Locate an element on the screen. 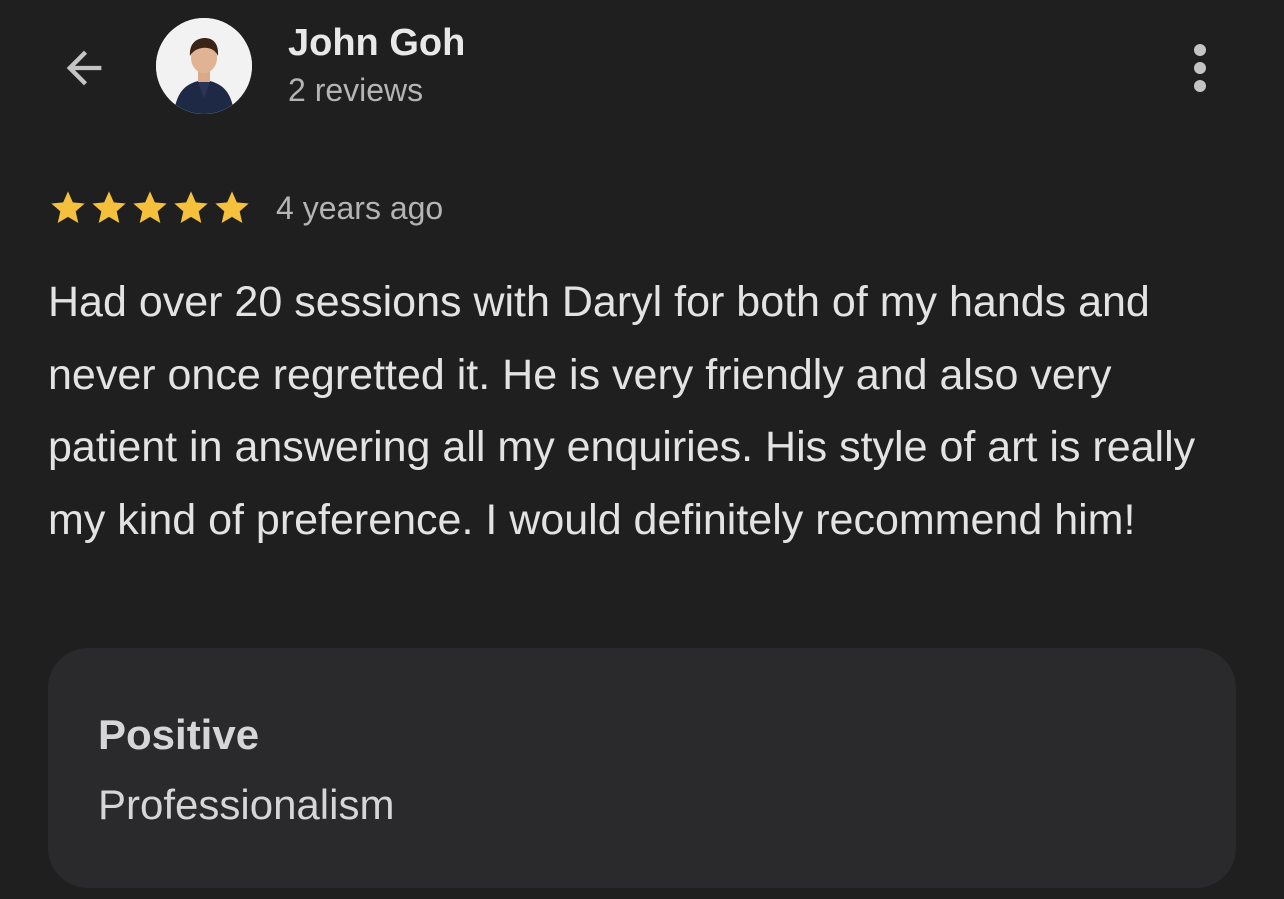  attribute-heading: Positive is located at coordinates (179, 734).